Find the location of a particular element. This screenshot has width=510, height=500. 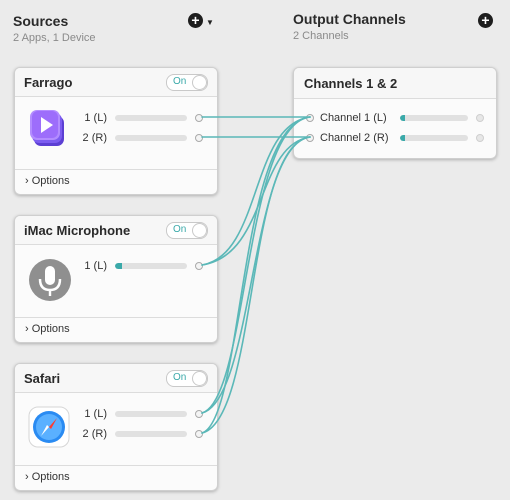

sources-title: Sources is located at coordinates (41, 21).